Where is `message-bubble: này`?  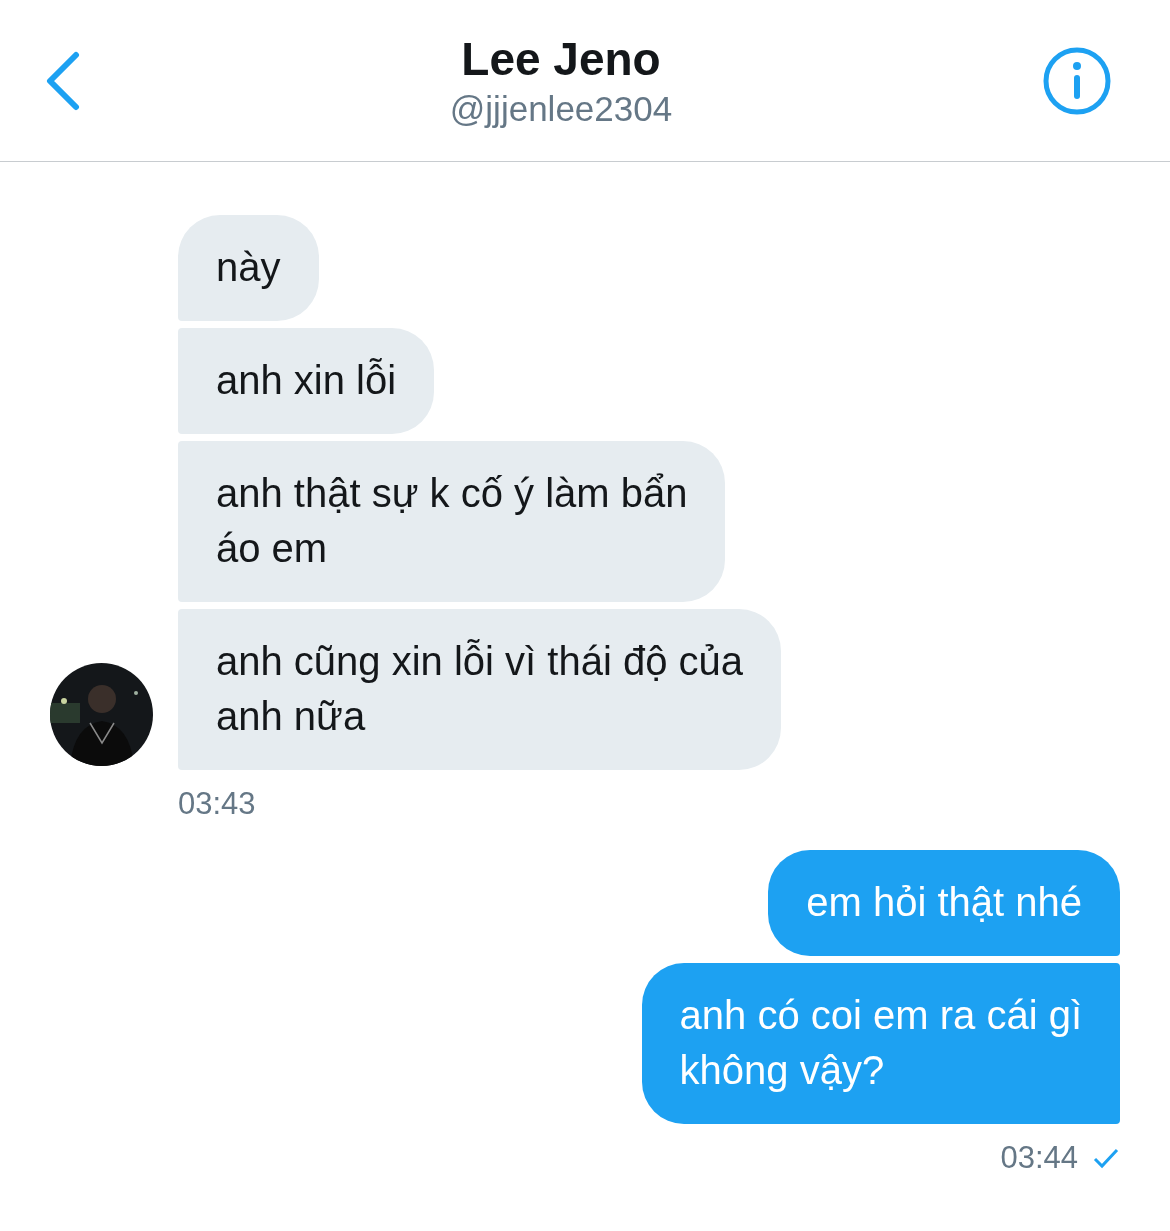 message-bubble: này is located at coordinates (248, 268).